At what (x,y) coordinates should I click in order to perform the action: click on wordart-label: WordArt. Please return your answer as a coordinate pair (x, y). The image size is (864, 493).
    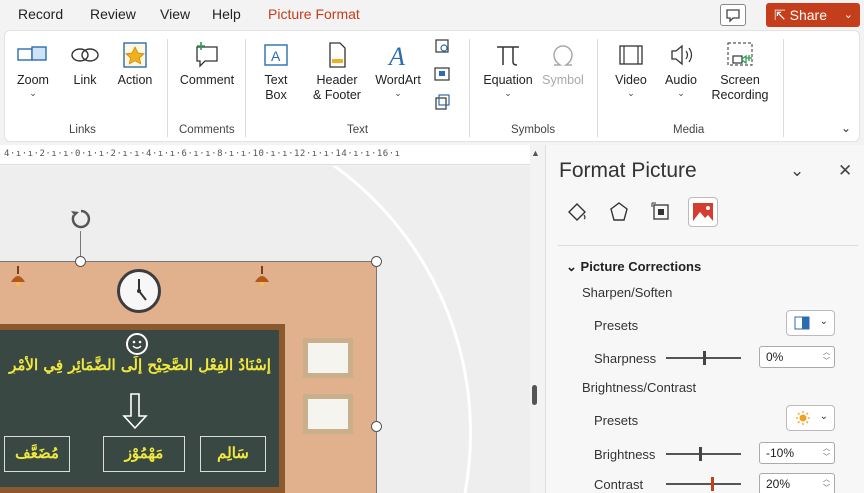
    Looking at the image, I should click on (398, 80).